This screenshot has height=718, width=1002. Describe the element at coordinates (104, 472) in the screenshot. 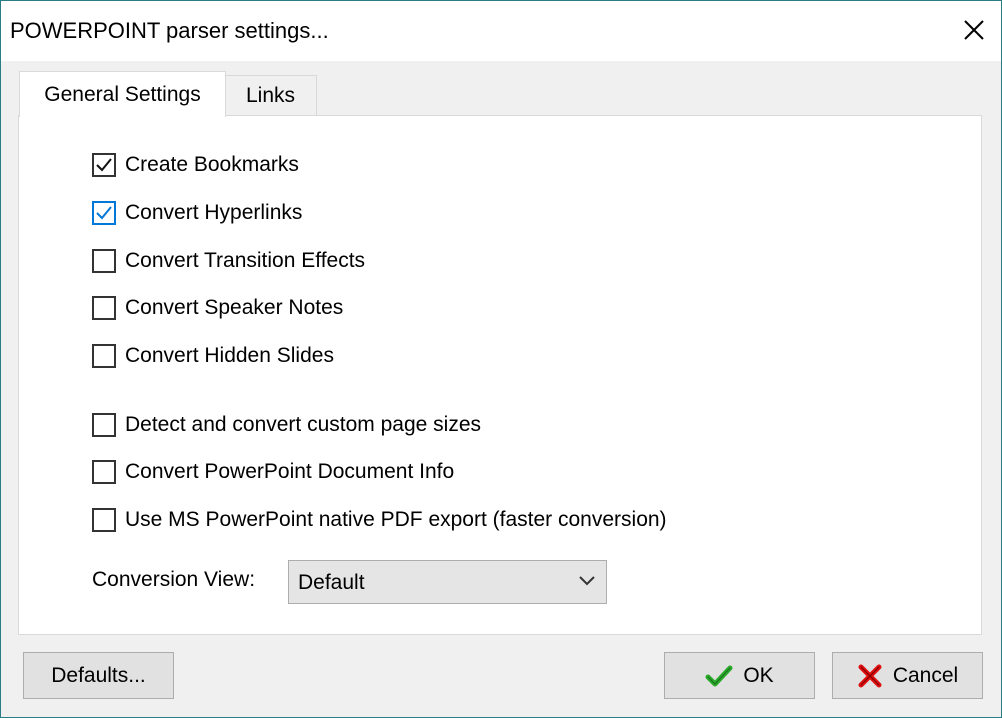

I see `convert-document-info-checkbox` at that location.